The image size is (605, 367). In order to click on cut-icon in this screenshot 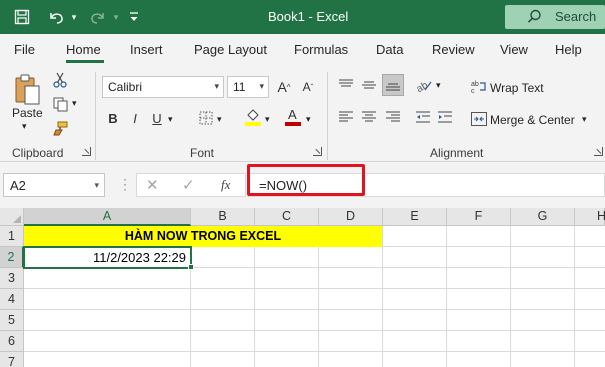, I will do `click(60, 80)`.